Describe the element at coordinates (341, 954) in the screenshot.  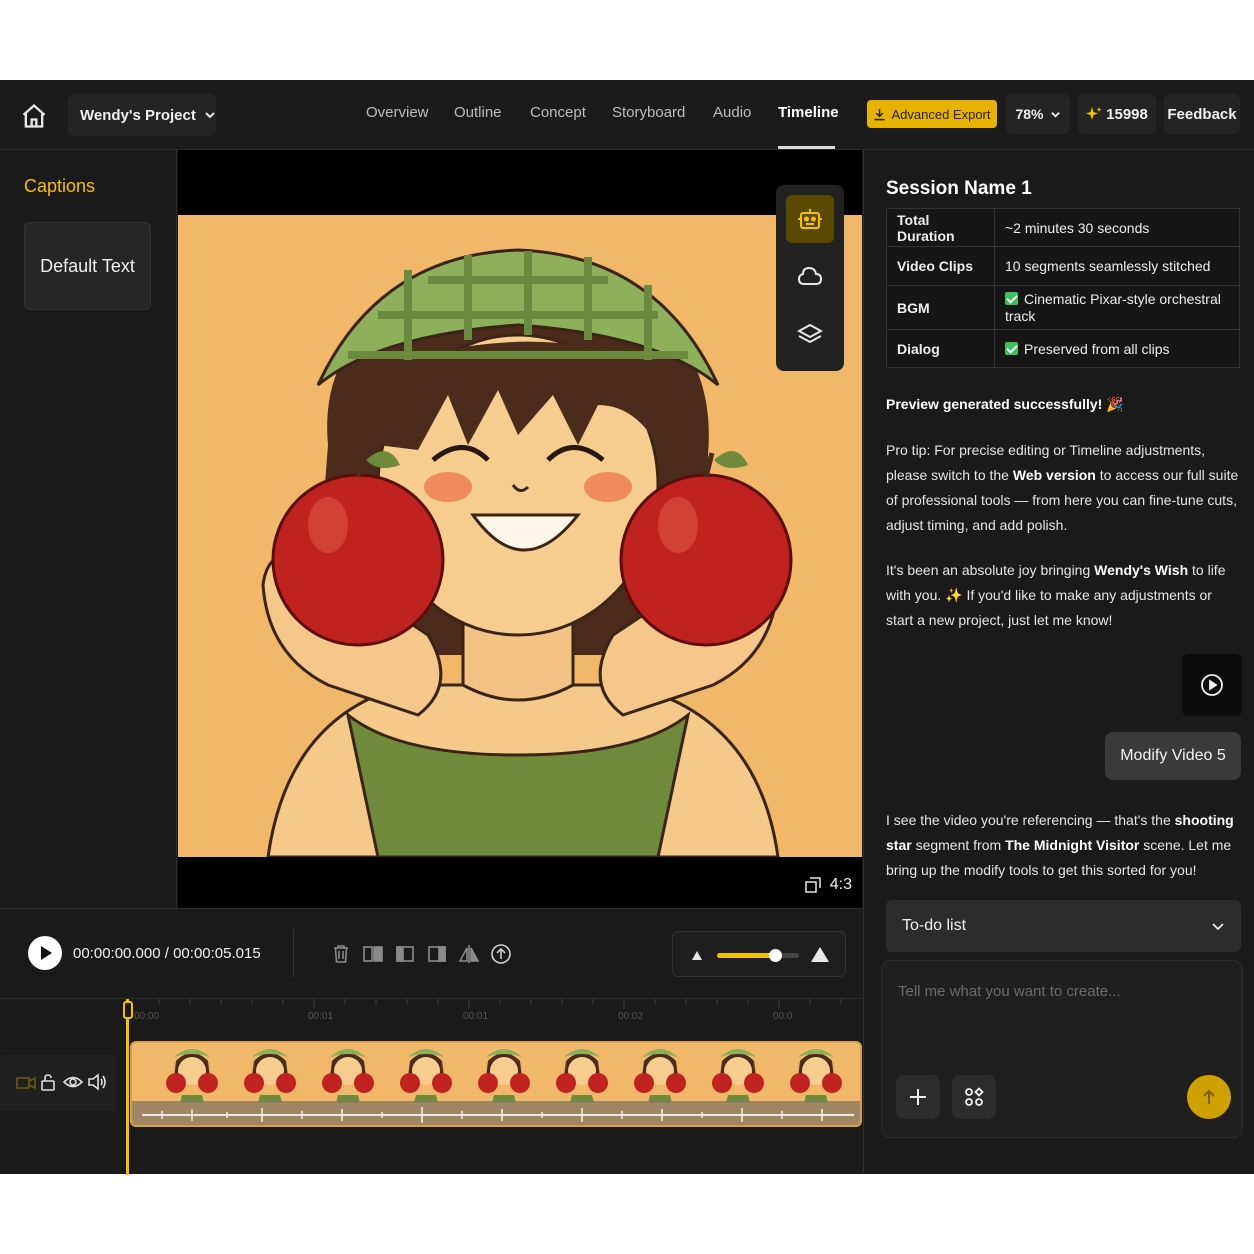
I see `delete-icon` at that location.